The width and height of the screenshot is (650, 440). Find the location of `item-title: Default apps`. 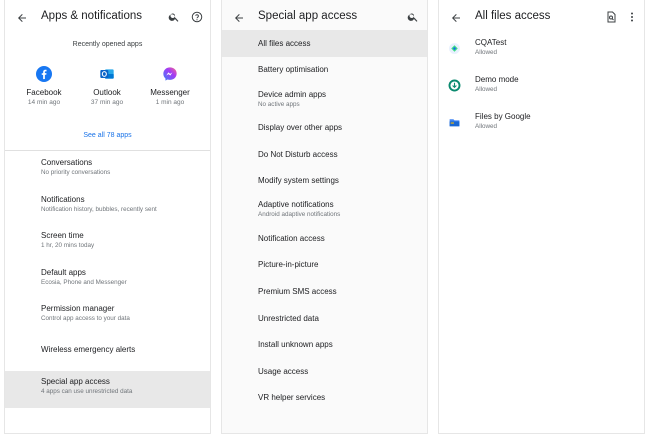

item-title: Default apps is located at coordinates (63, 272).